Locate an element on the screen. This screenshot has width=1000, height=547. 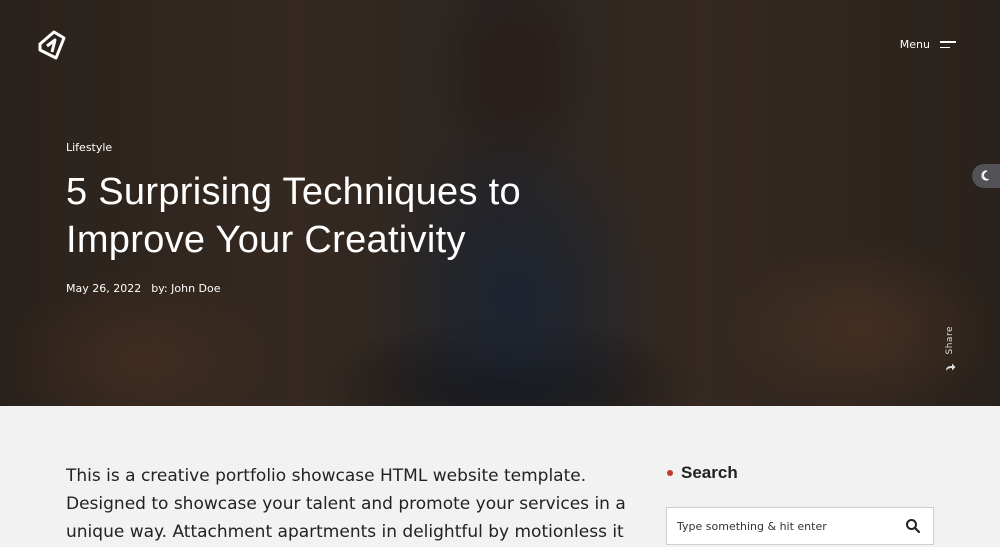
search-icon is located at coordinates (913, 526).